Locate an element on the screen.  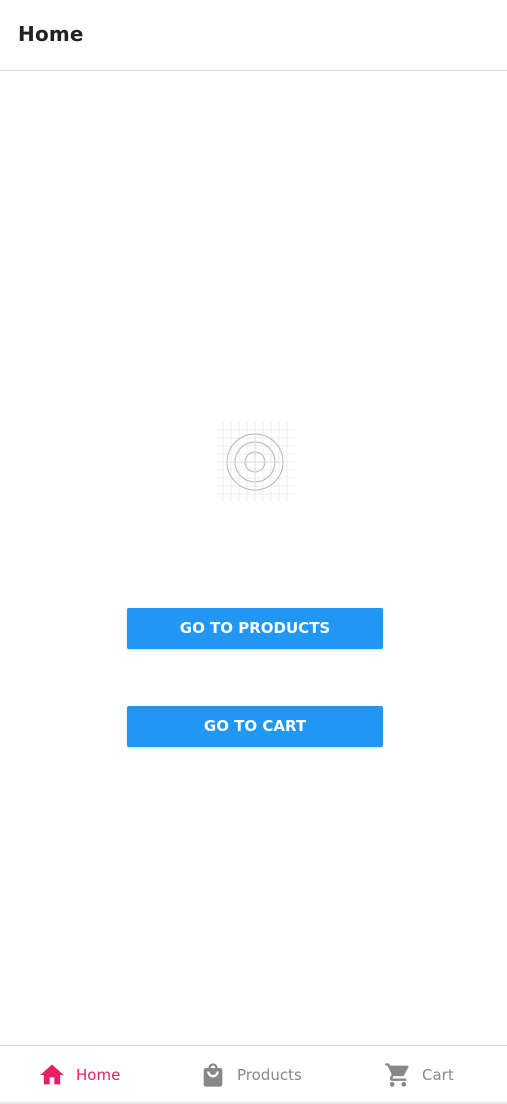
tab-home: Home is located at coordinates (79, 1075).